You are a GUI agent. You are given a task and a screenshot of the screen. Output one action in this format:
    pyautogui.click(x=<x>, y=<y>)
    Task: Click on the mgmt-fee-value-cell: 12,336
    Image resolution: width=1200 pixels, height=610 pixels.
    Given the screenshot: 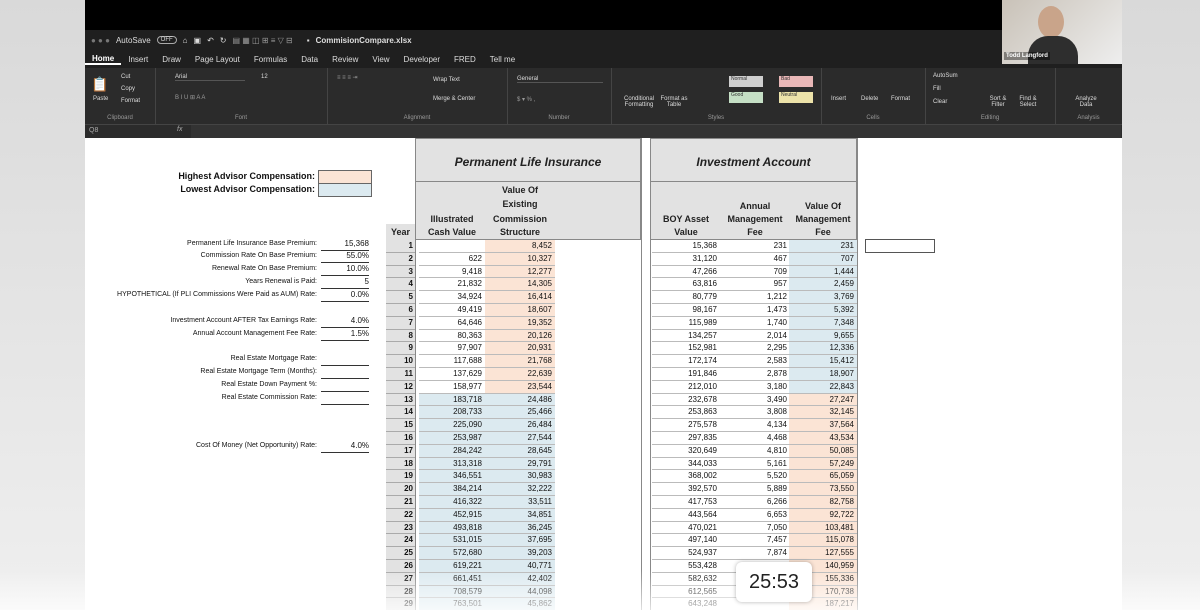 What is the action you would take?
    pyautogui.click(x=823, y=349)
    